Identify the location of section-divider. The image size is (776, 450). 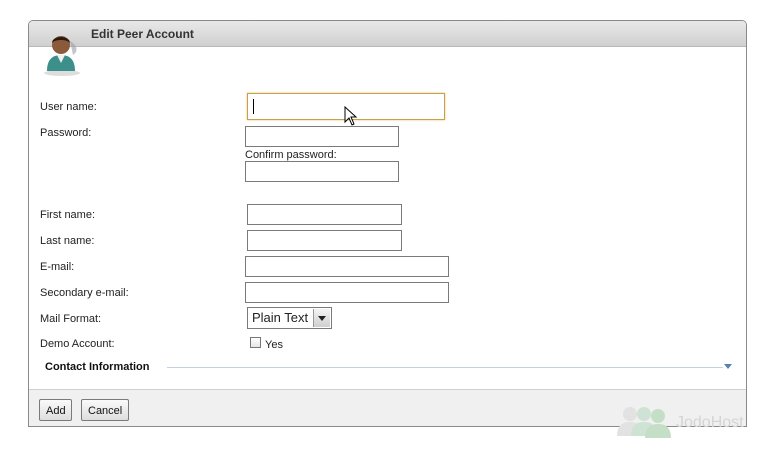
(445, 367).